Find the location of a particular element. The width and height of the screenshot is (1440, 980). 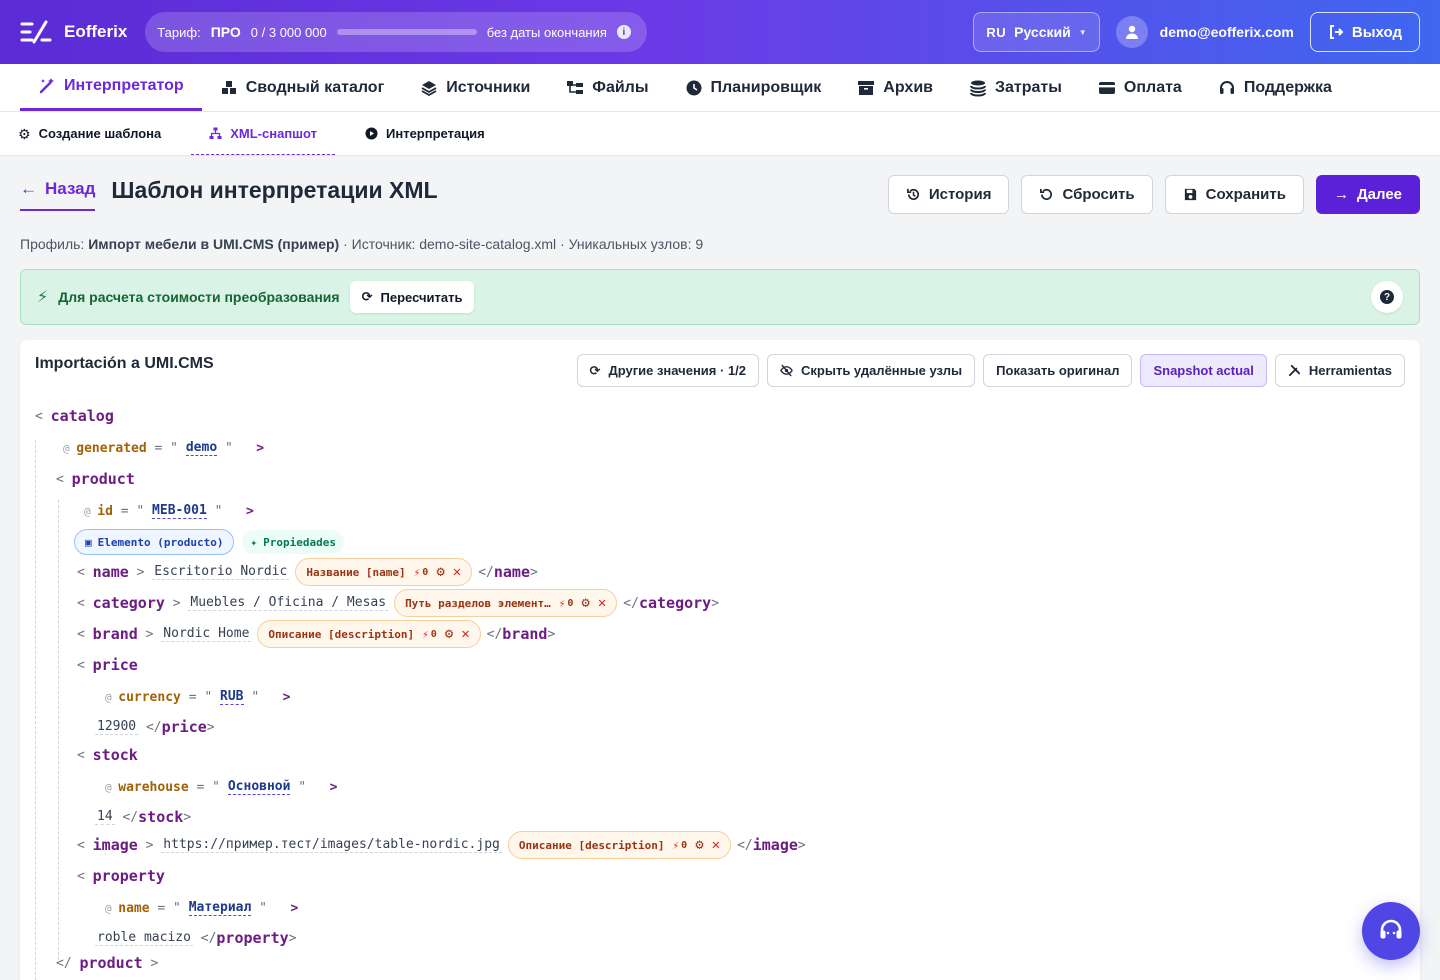

save-button: Сохранить is located at coordinates (1234, 194).